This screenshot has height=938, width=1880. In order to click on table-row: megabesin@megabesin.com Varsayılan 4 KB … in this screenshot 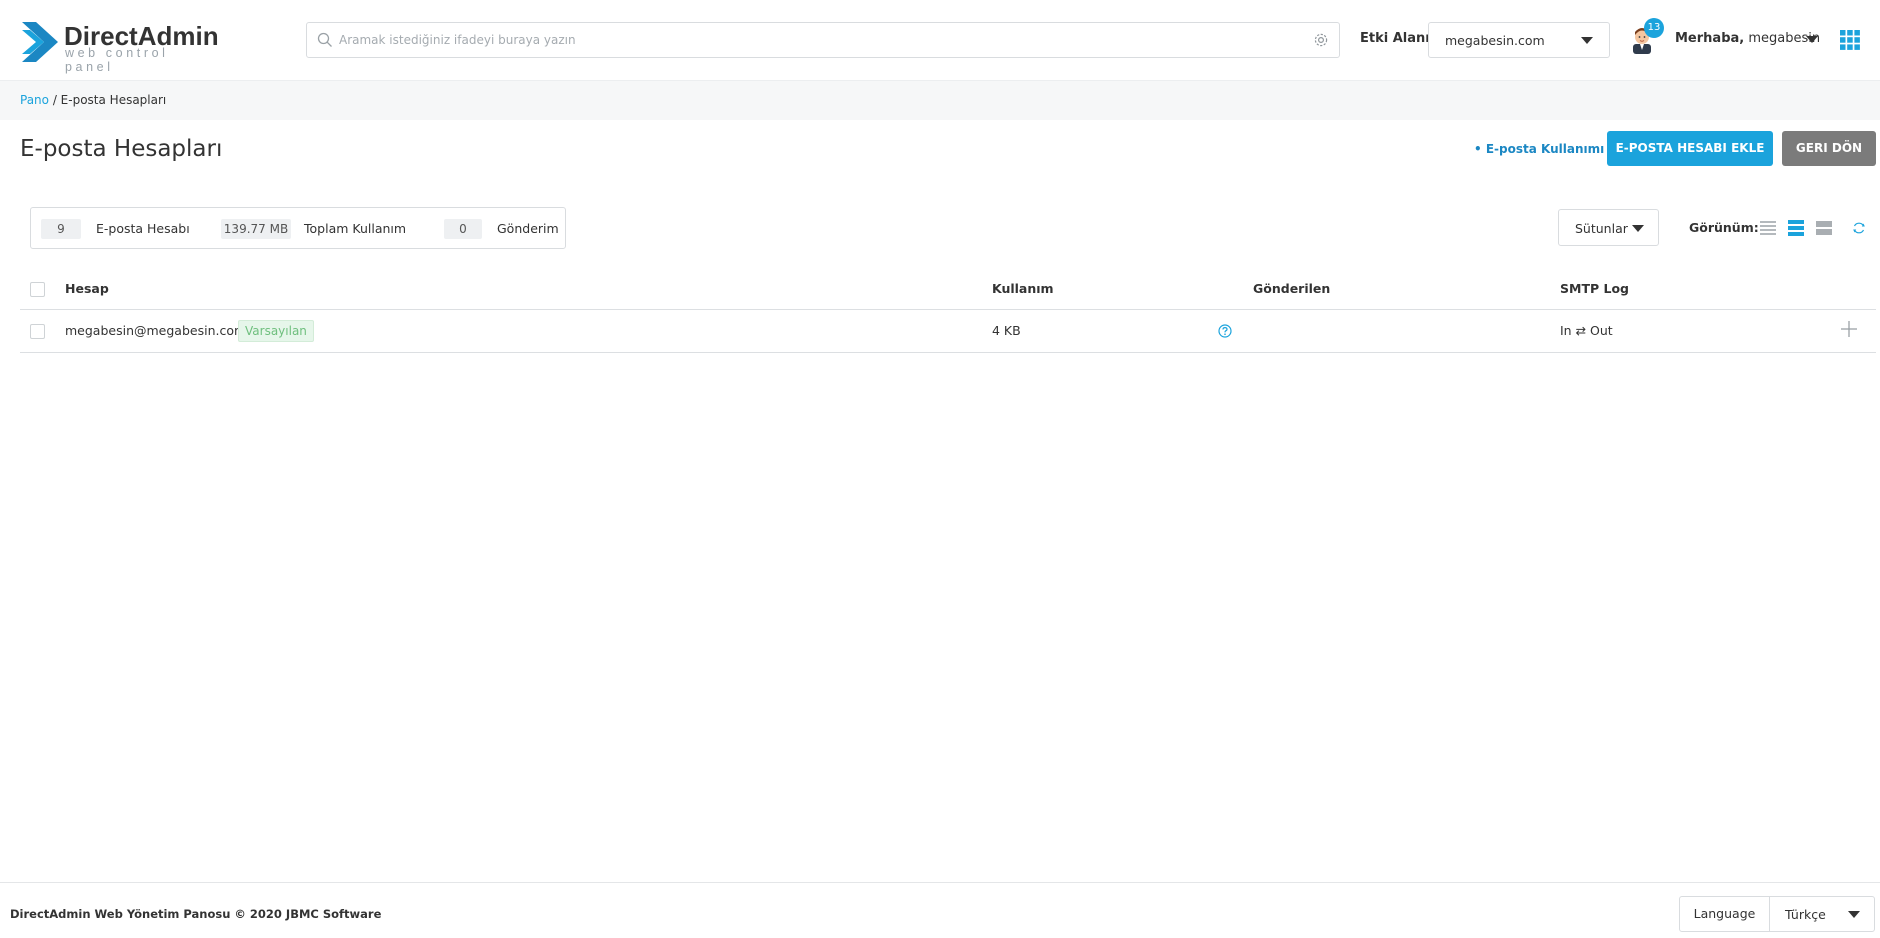, I will do `click(948, 331)`.